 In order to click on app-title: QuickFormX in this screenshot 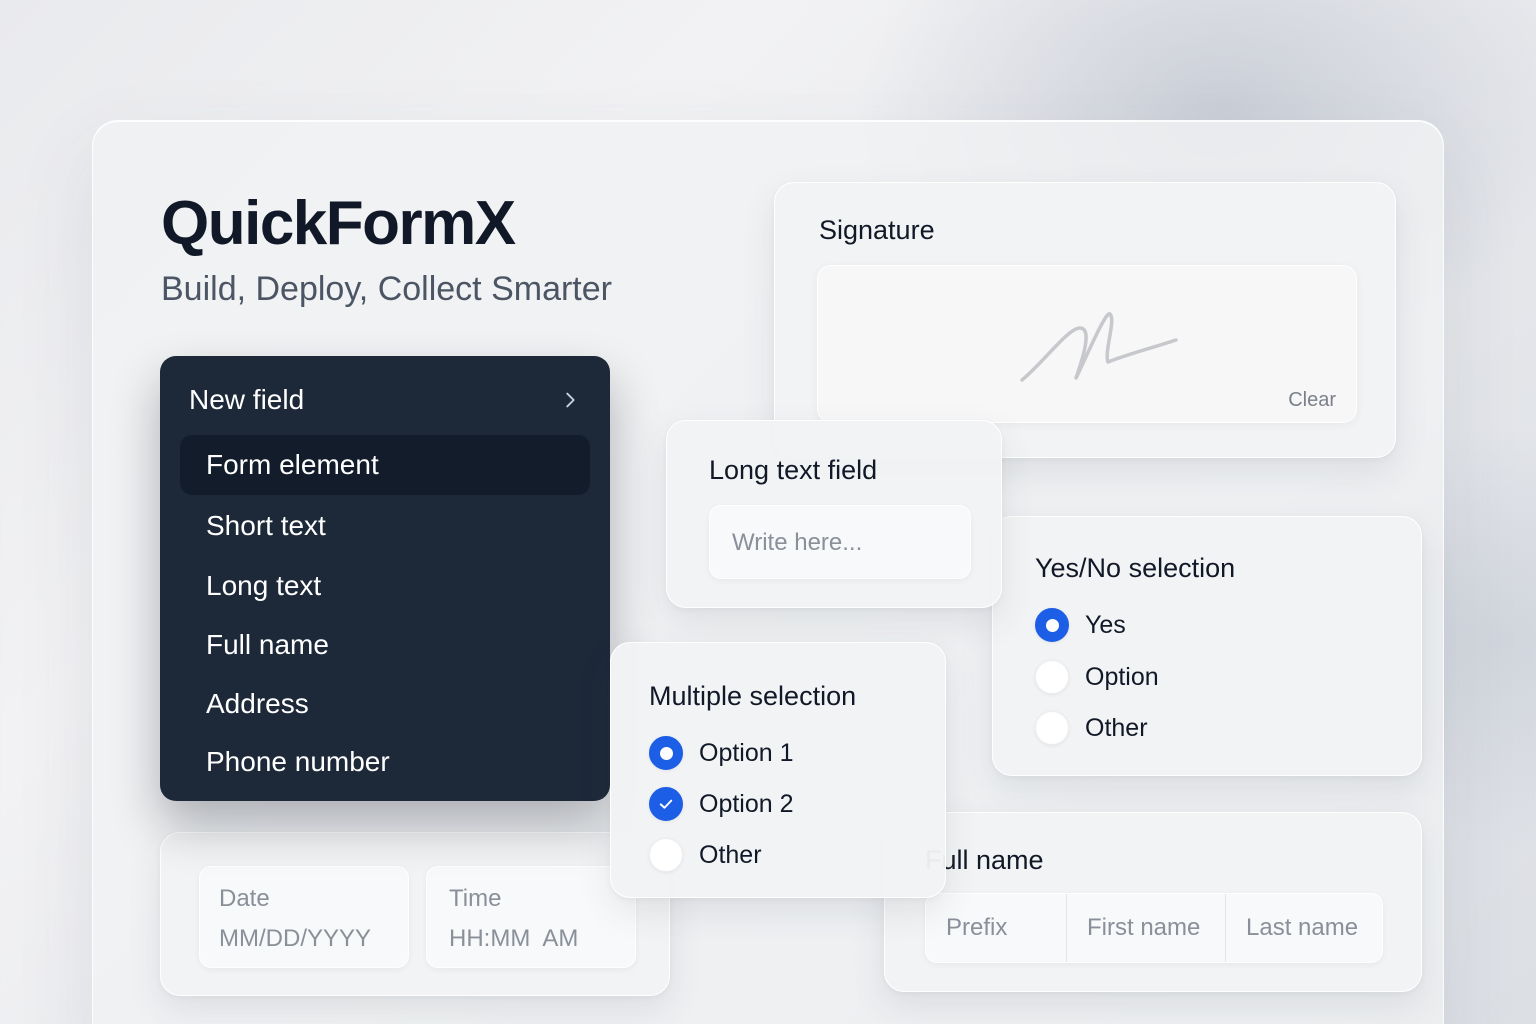, I will do `click(338, 223)`.